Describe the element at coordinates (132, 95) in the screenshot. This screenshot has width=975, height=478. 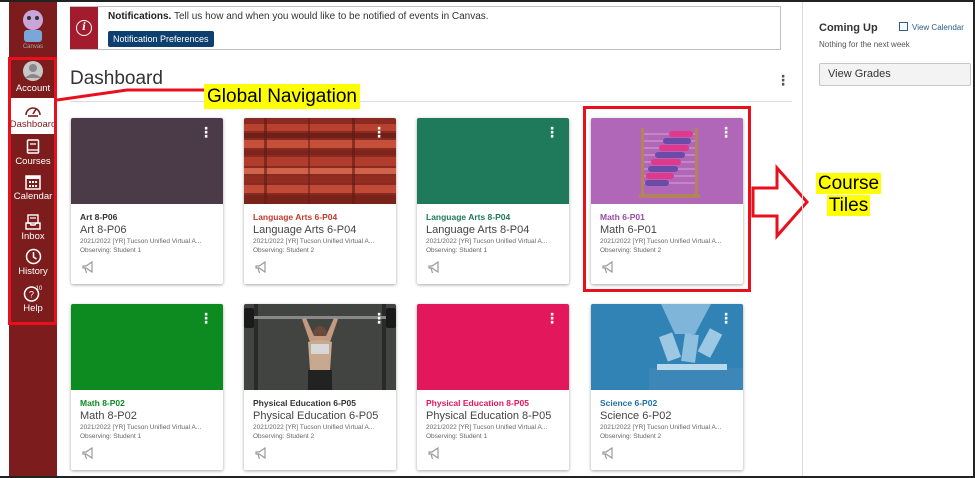
I see `global-navigation-callout-line` at that location.